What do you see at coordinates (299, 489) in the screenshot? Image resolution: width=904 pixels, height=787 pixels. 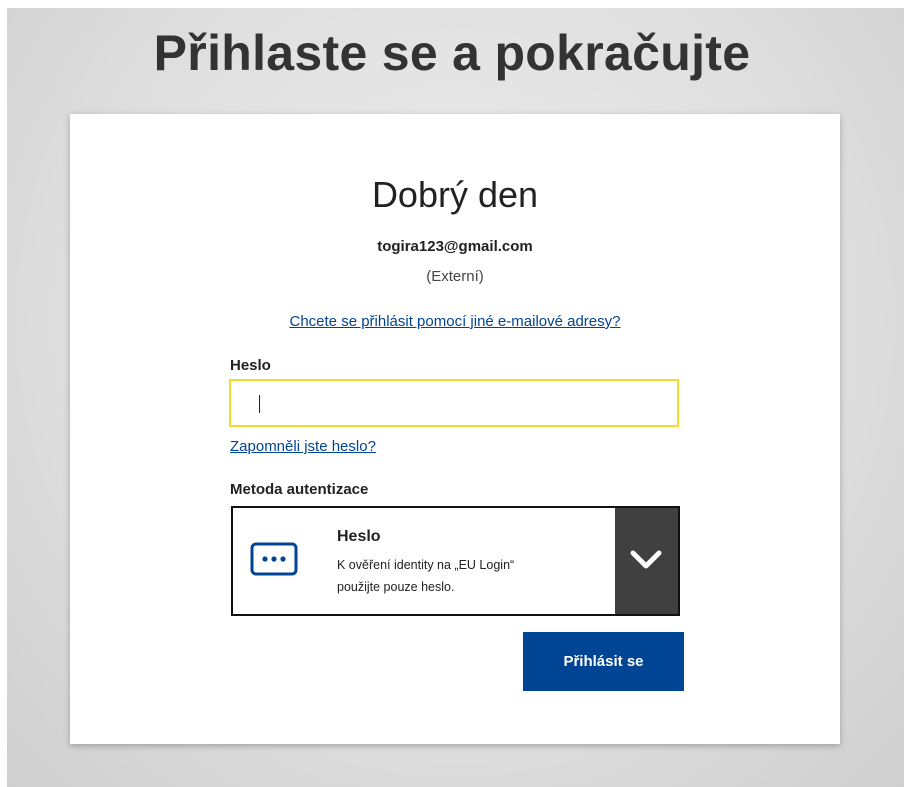 I see `auth-method-label: Metoda autentizace` at bounding box center [299, 489].